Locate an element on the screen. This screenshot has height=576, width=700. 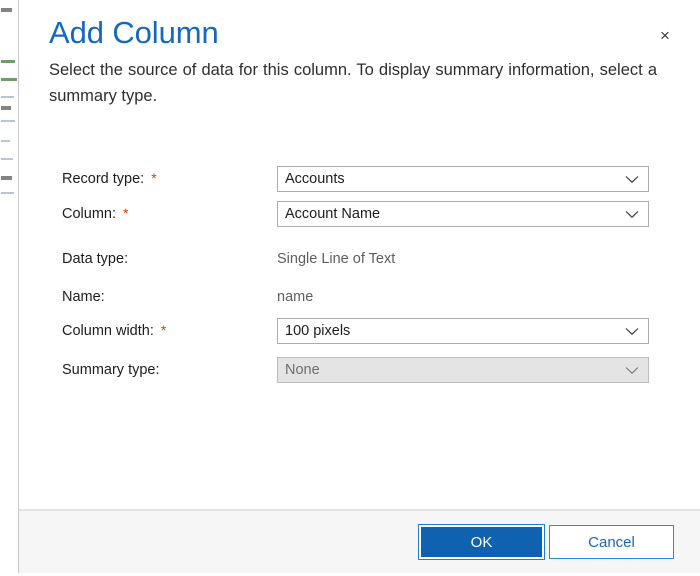
close-icon: × is located at coordinates (665, 35).